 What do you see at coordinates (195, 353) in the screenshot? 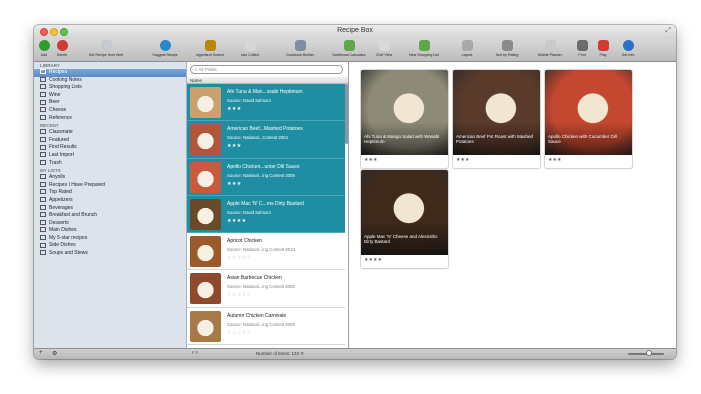
I see `back-forward-buttons: ‹ ›` at bounding box center [195, 353].